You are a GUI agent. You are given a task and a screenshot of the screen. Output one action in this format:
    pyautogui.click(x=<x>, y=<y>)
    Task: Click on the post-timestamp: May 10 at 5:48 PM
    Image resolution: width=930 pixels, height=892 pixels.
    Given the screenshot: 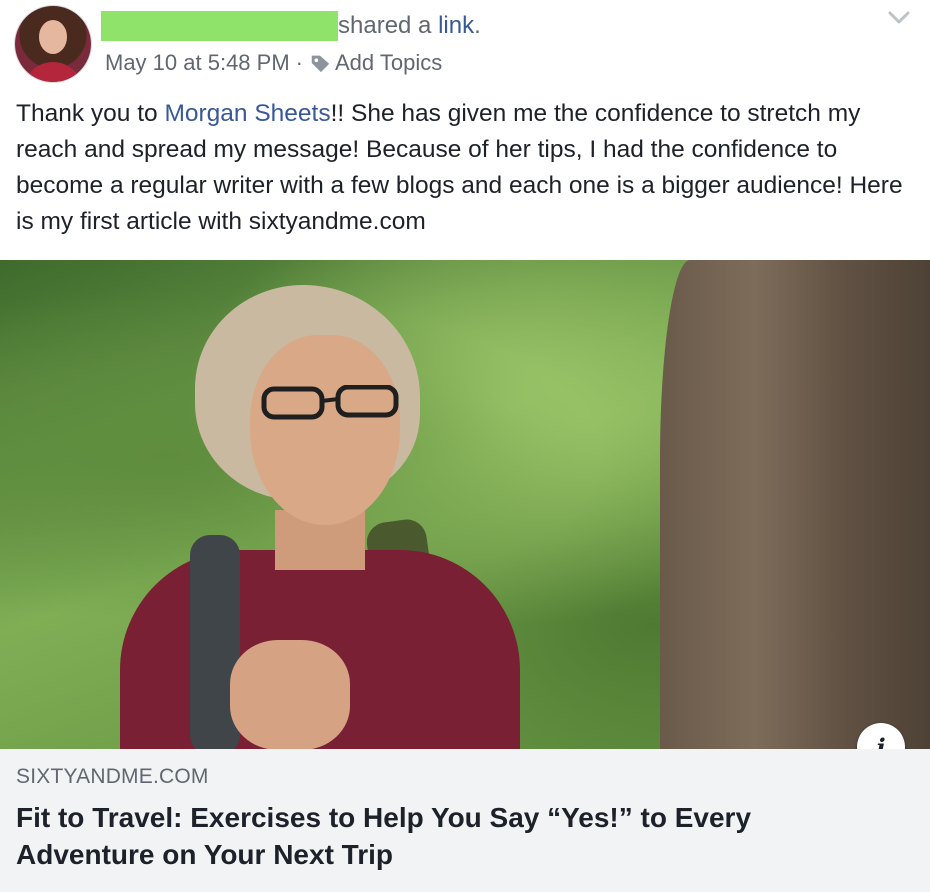 What is the action you would take?
    pyautogui.click(x=197, y=63)
    